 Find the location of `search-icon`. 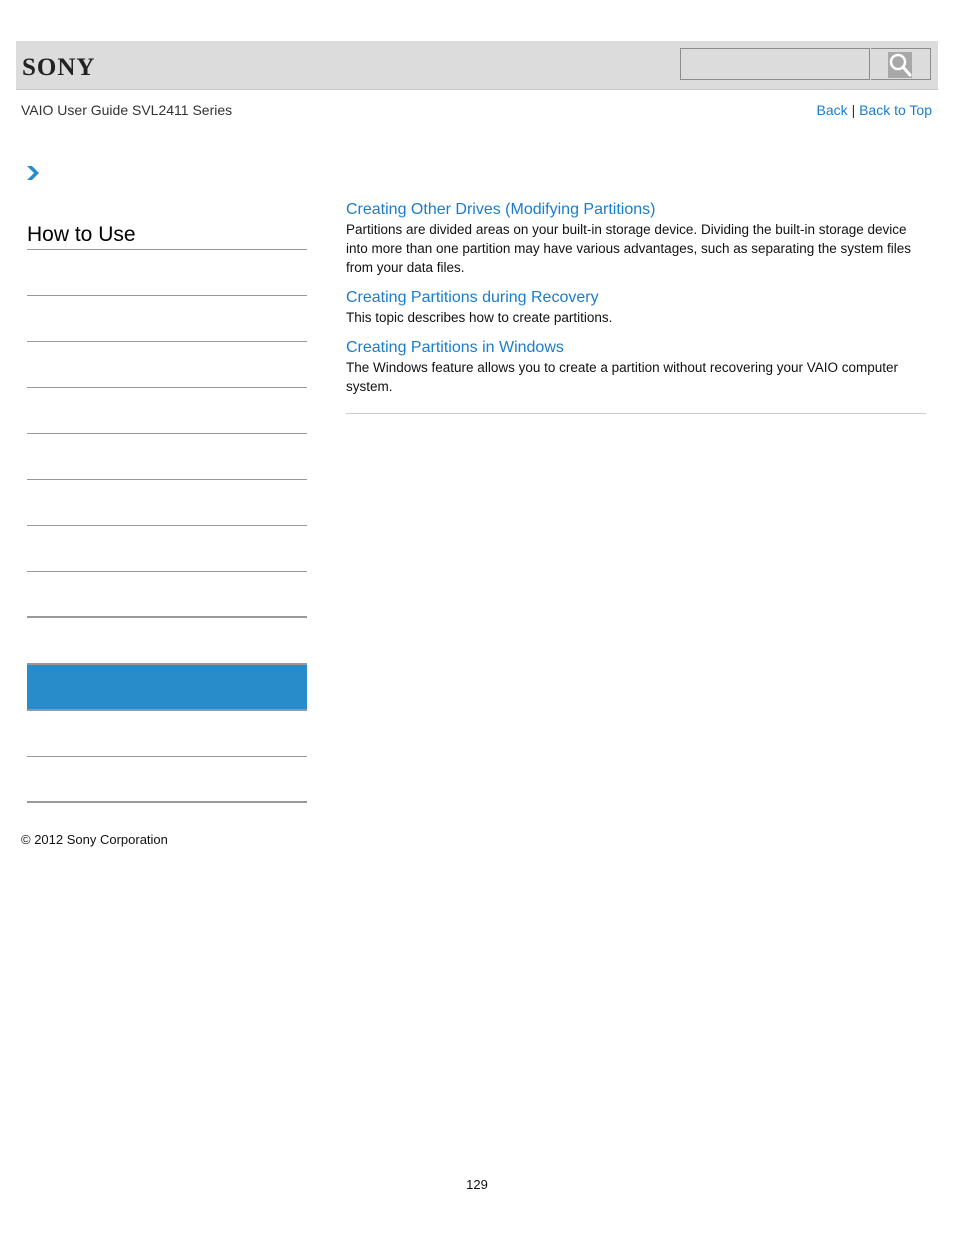

search-icon is located at coordinates (900, 65).